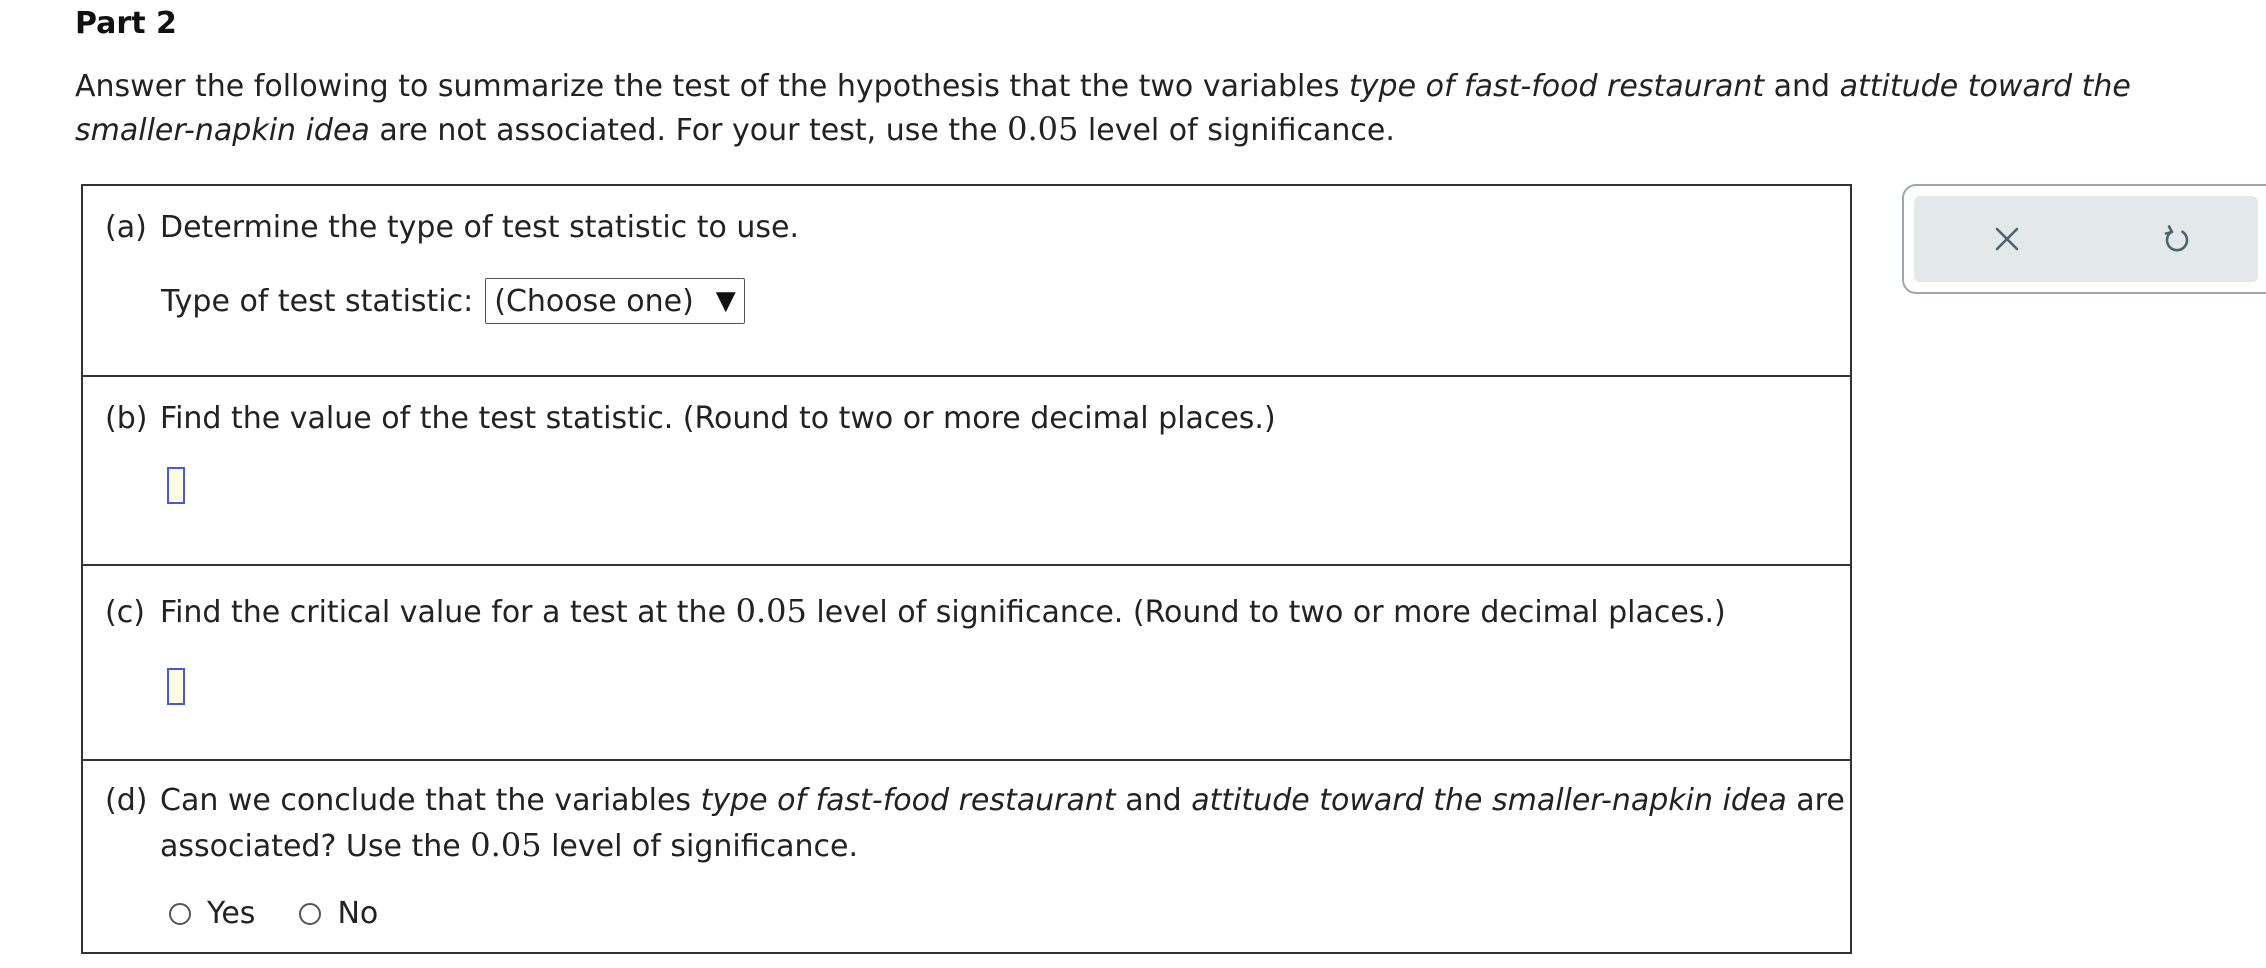 The width and height of the screenshot is (2266, 968). I want to click on question-d-prompt-5: level of significance., so click(700, 846).